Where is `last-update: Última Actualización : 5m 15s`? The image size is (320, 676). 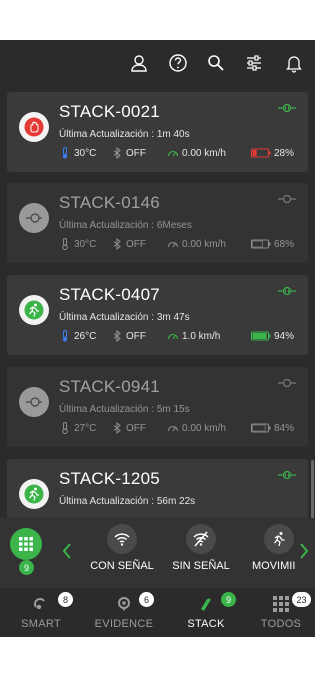 last-update: Última Actualización : 5m 15s is located at coordinates (124, 409).